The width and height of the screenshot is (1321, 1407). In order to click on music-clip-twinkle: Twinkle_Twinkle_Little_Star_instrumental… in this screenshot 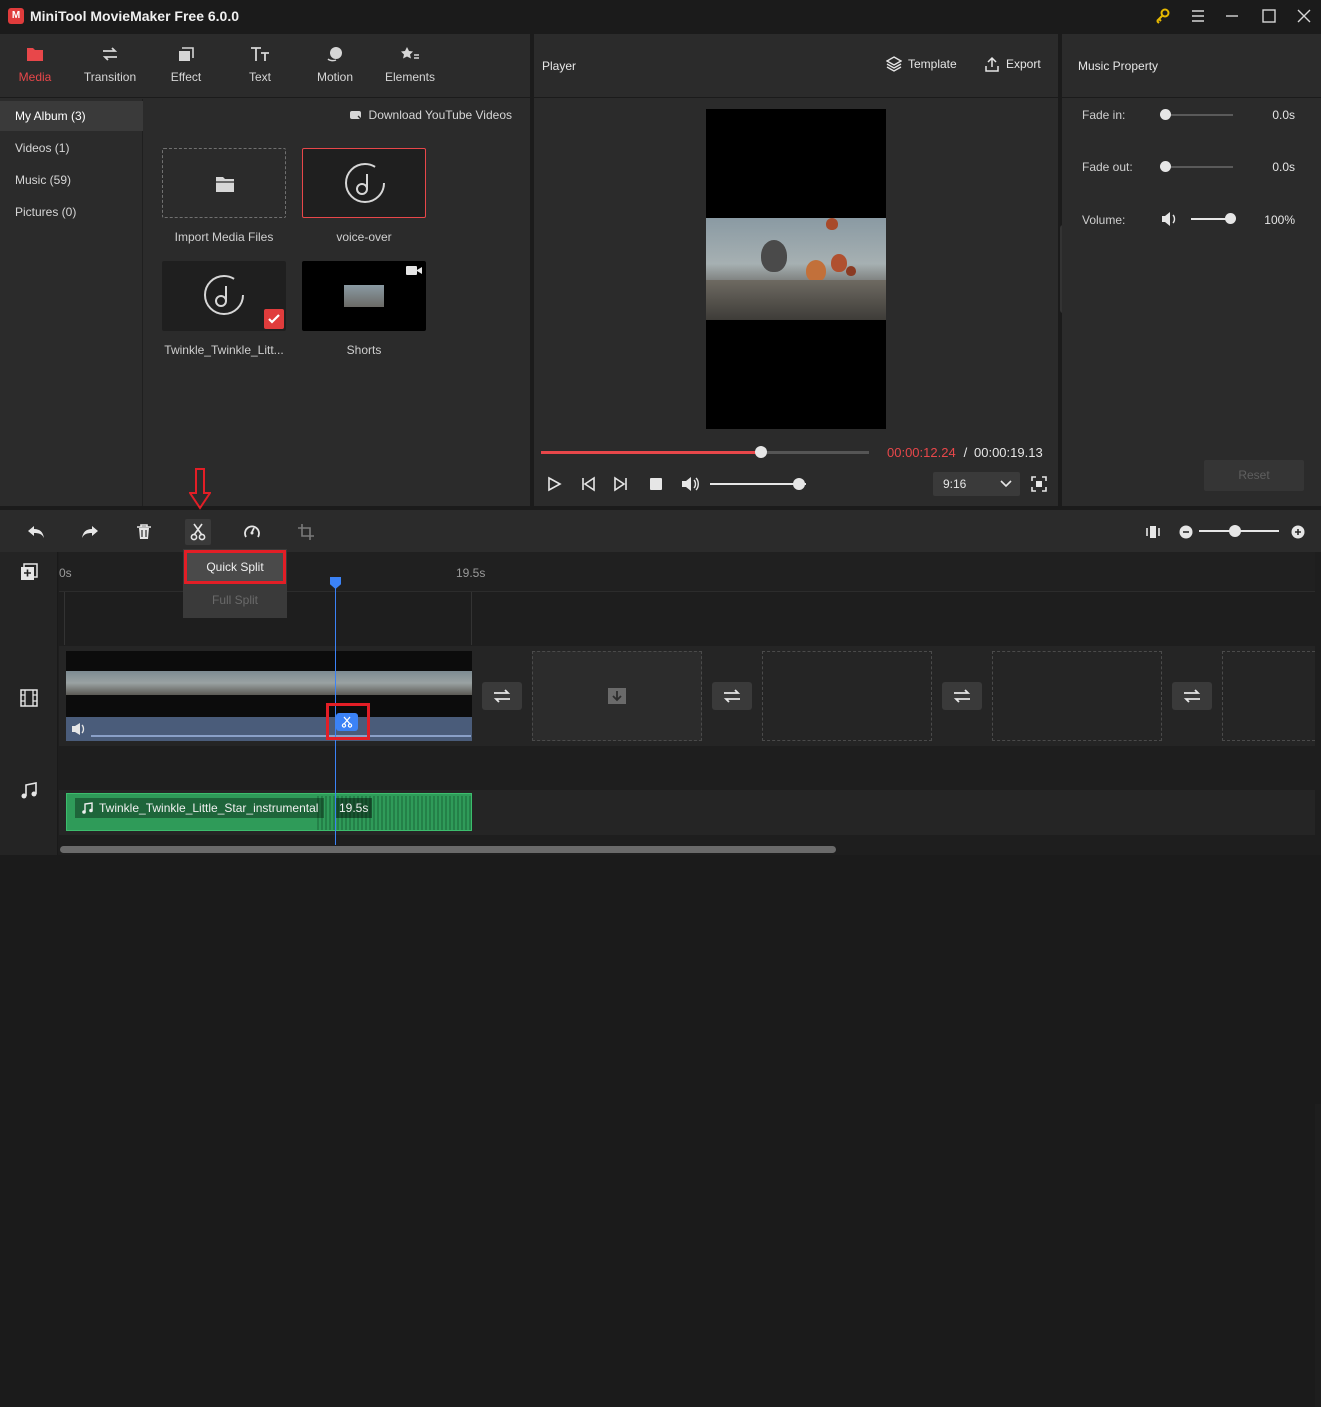, I will do `click(269, 812)`.